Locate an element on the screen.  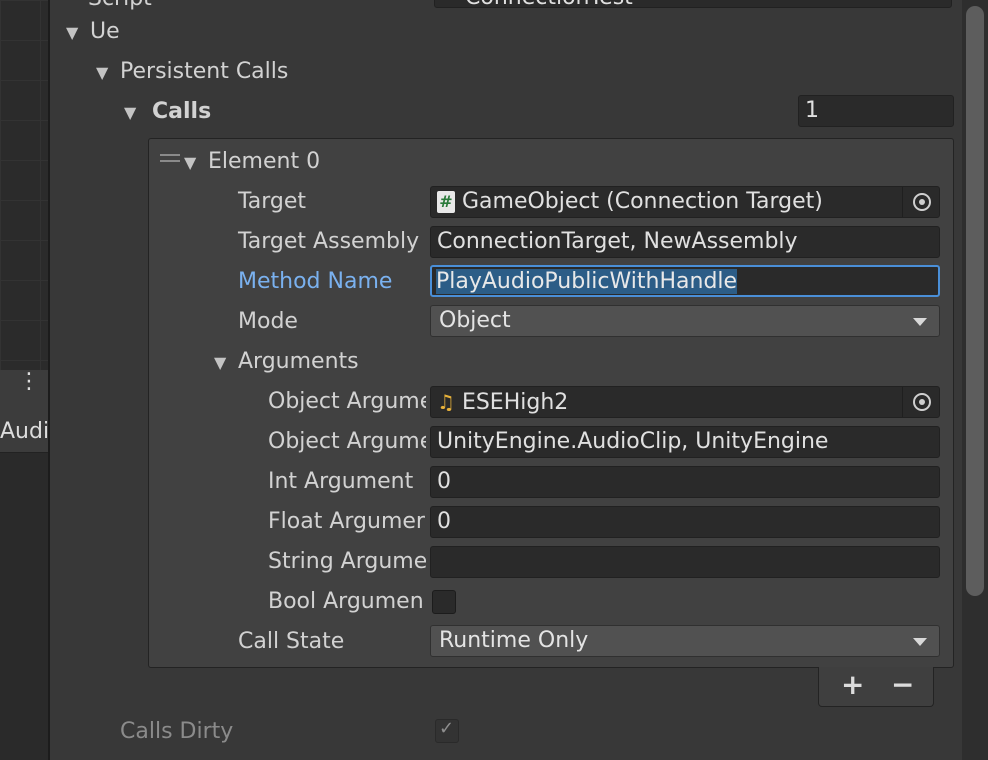
object-argument-type-field: UnityEngine.AudioClip, UnityEngine is located at coordinates (685, 442).